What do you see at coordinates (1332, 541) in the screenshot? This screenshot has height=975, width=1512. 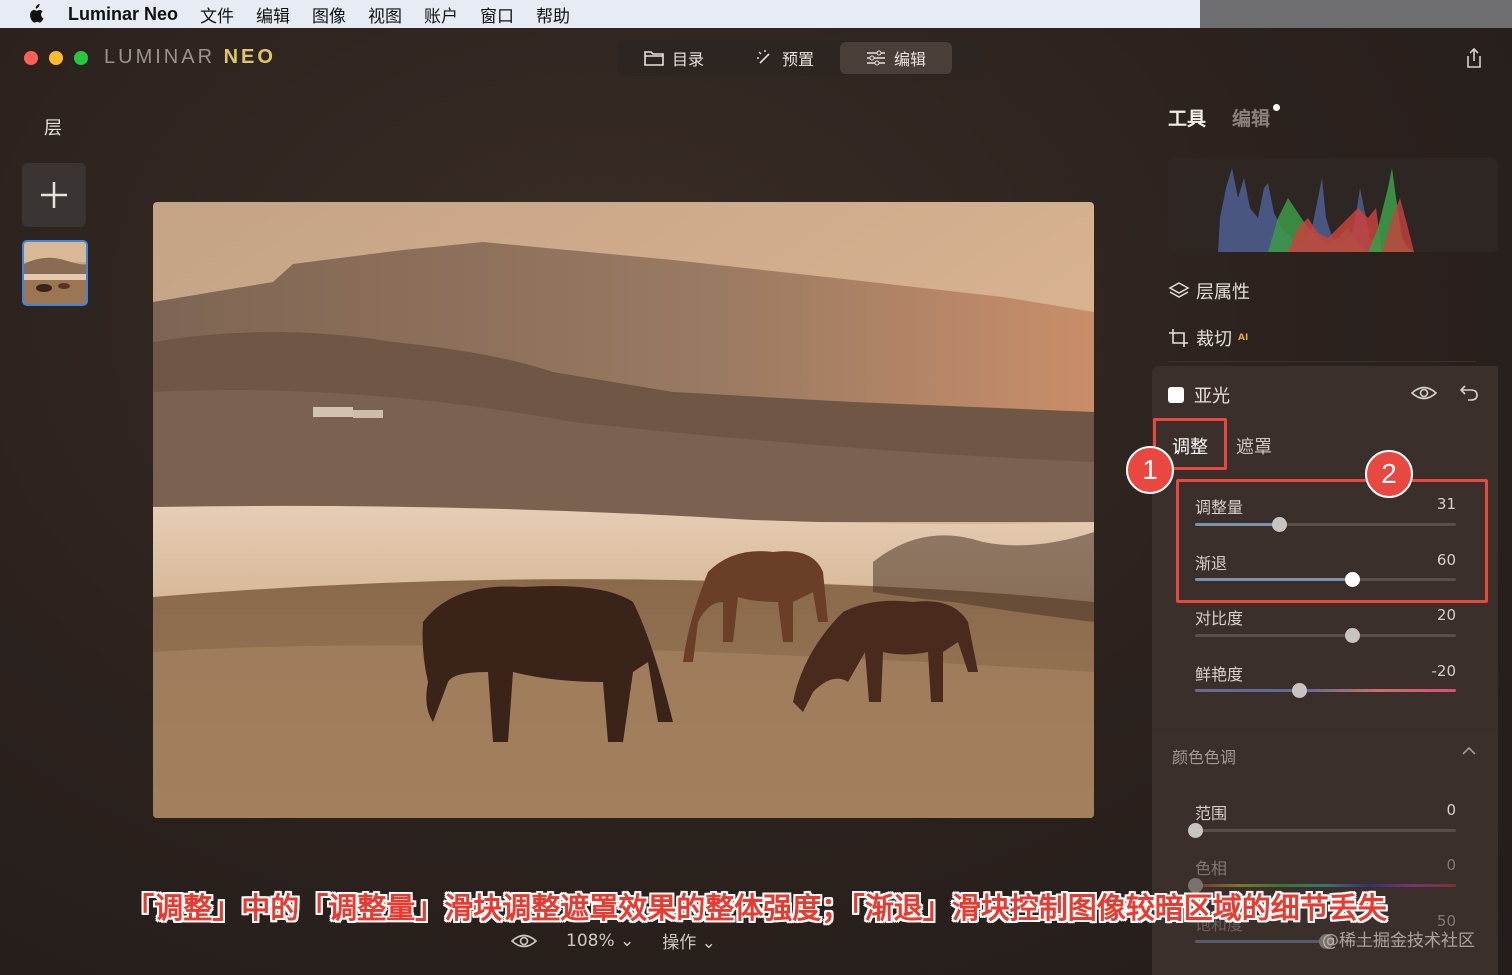 I see `annotation-box-sliders` at bounding box center [1332, 541].